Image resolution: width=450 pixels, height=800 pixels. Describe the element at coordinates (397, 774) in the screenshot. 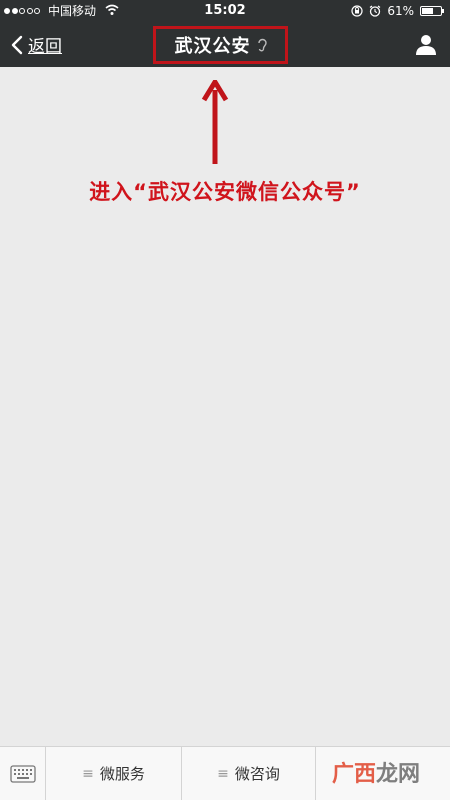

I see `watermark-part2: 龙网` at that location.